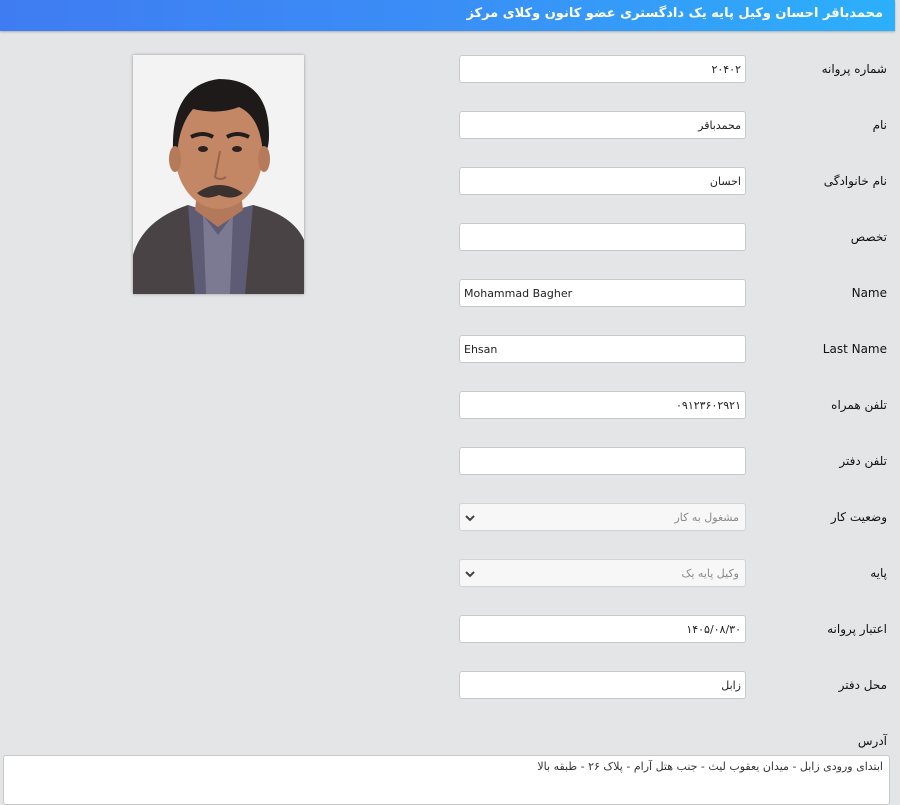  What do you see at coordinates (602, 237) in the screenshot?
I see `specialty-input` at bounding box center [602, 237].